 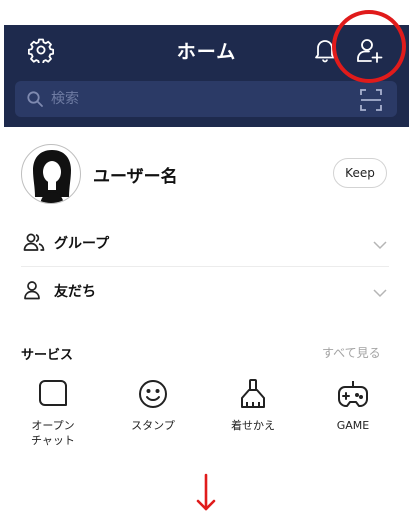 What do you see at coordinates (371, 100) in the screenshot?
I see `qr-scan-icon` at bounding box center [371, 100].